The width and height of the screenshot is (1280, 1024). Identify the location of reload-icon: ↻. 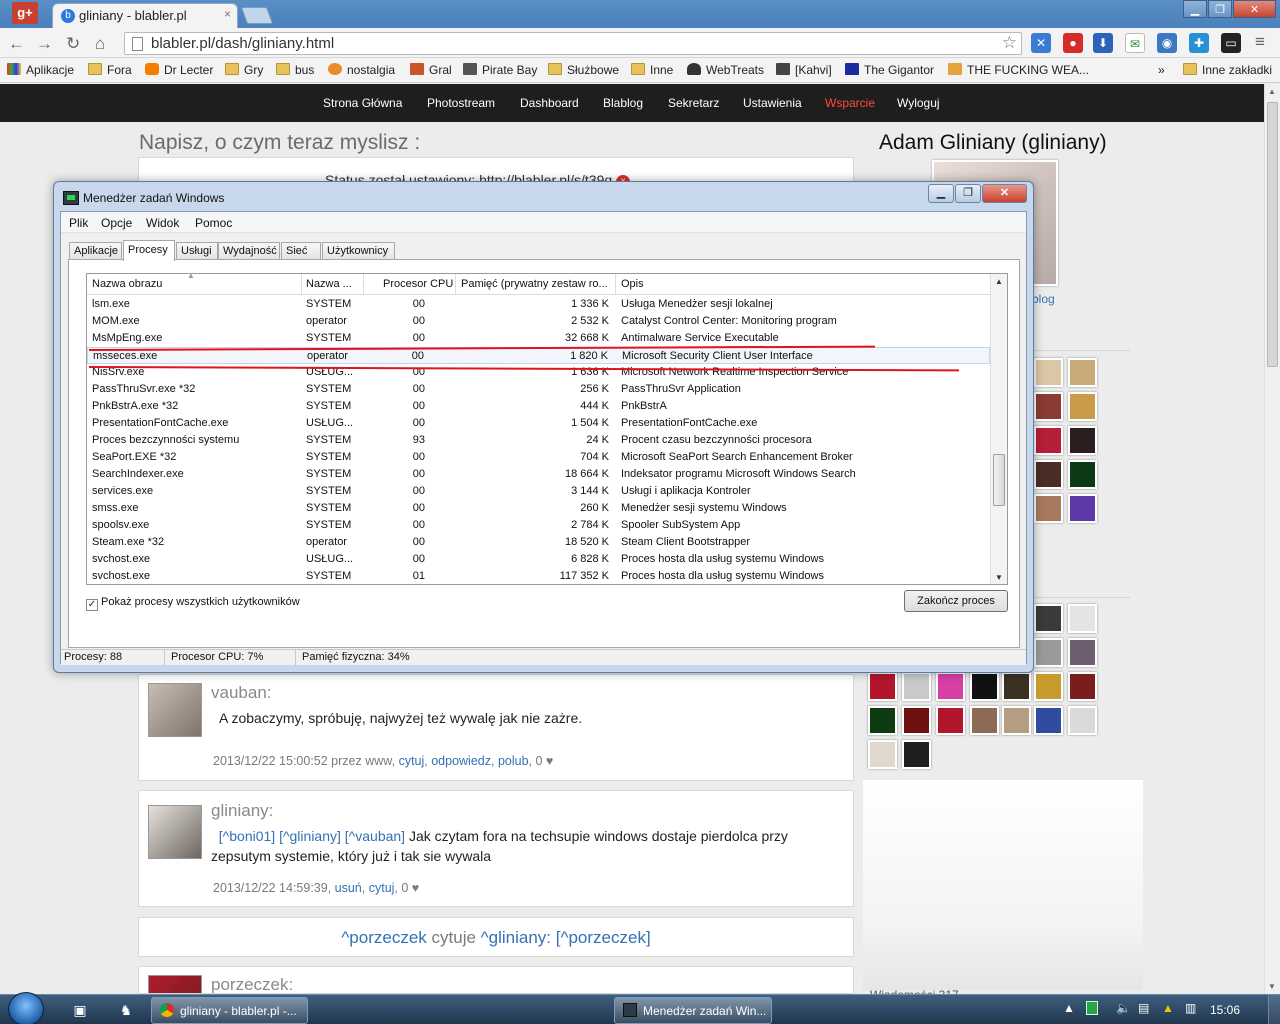
(73, 44).